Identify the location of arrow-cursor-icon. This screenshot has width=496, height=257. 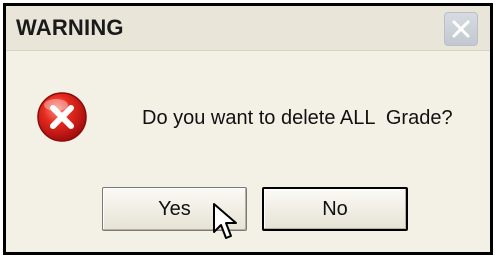
(225, 221).